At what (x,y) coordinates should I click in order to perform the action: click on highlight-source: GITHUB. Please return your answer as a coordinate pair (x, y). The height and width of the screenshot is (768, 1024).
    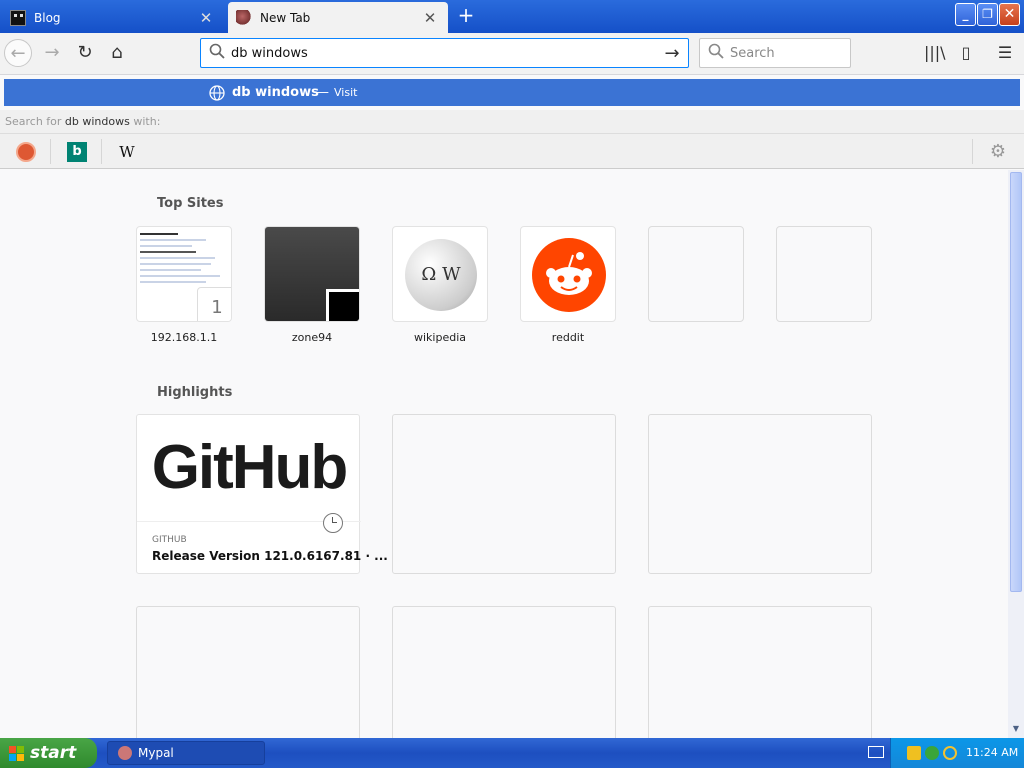
    Looking at the image, I should click on (169, 540).